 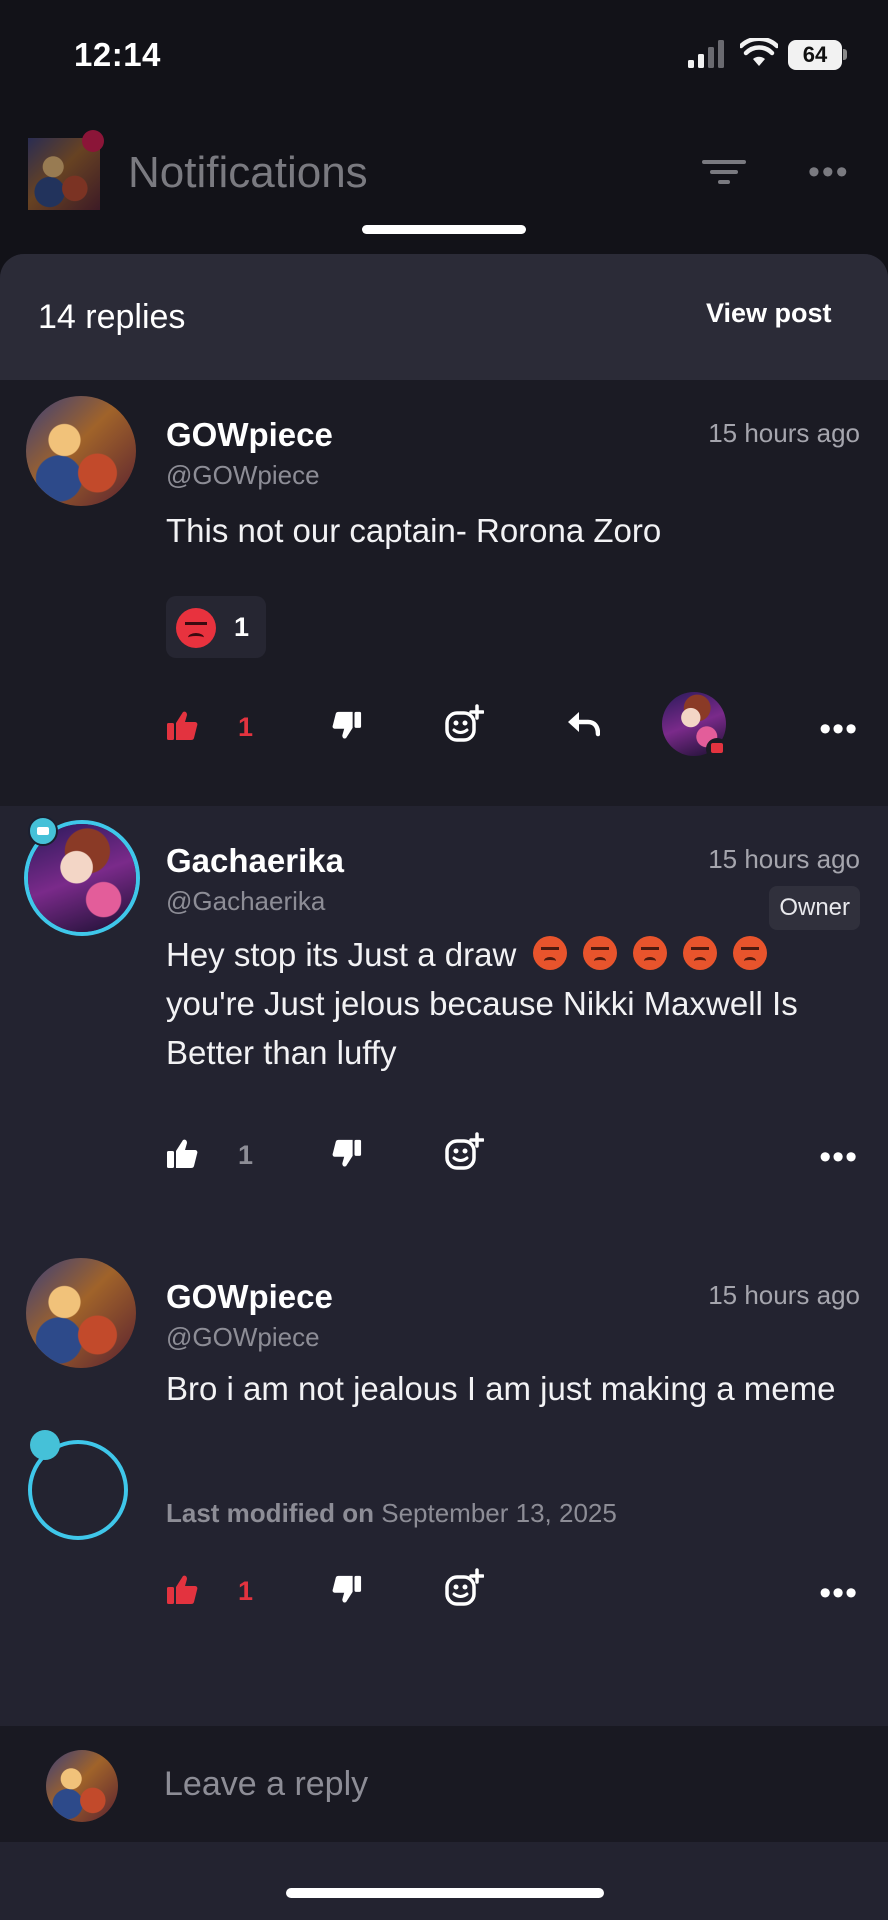 What do you see at coordinates (814, 908) in the screenshot?
I see `owner-badge: Owner` at bounding box center [814, 908].